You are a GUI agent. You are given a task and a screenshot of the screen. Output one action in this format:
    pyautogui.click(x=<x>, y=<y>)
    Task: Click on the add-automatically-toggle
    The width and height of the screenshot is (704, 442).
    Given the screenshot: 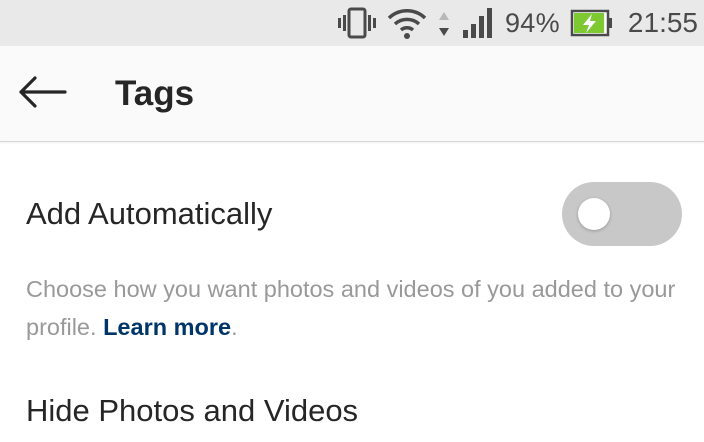 What is the action you would take?
    pyautogui.click(x=622, y=214)
    